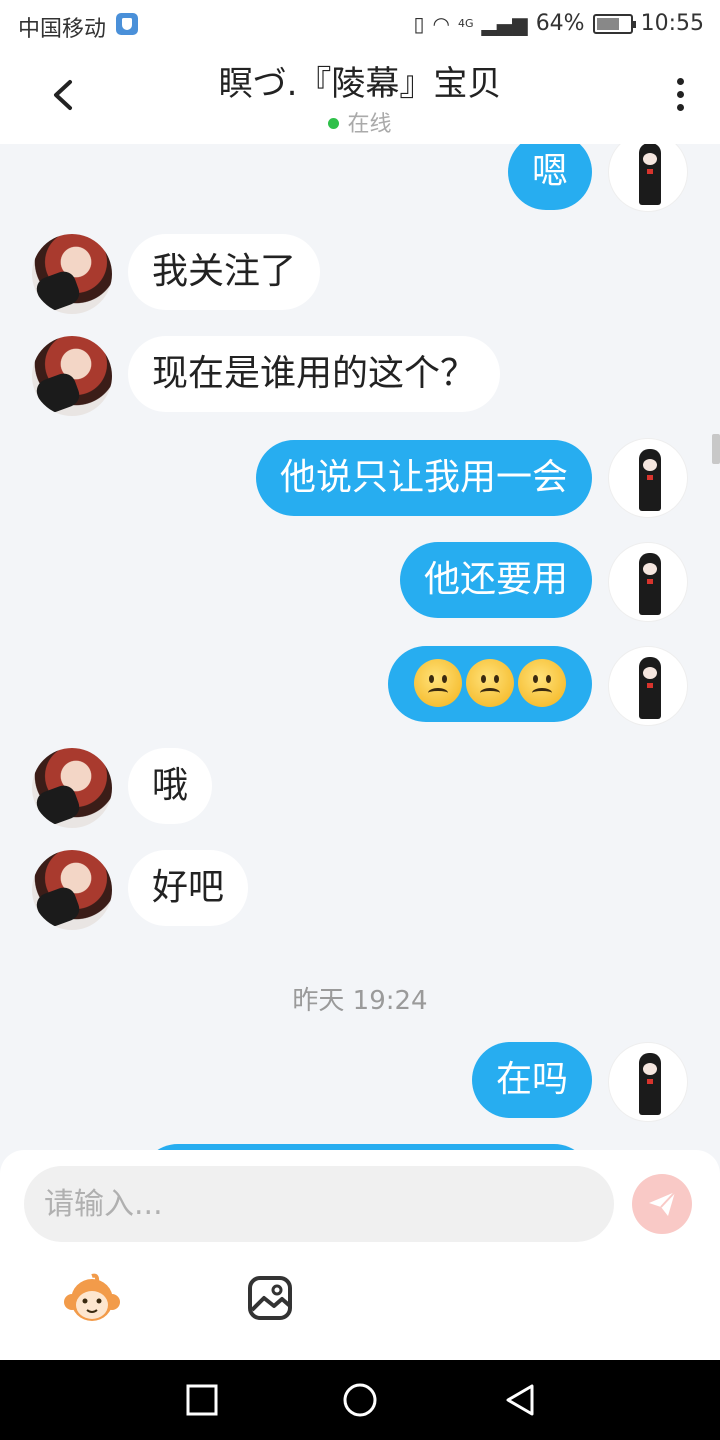  I want to click on message-bubble-incoming: 现在是谁用的这个？, so click(314, 374).